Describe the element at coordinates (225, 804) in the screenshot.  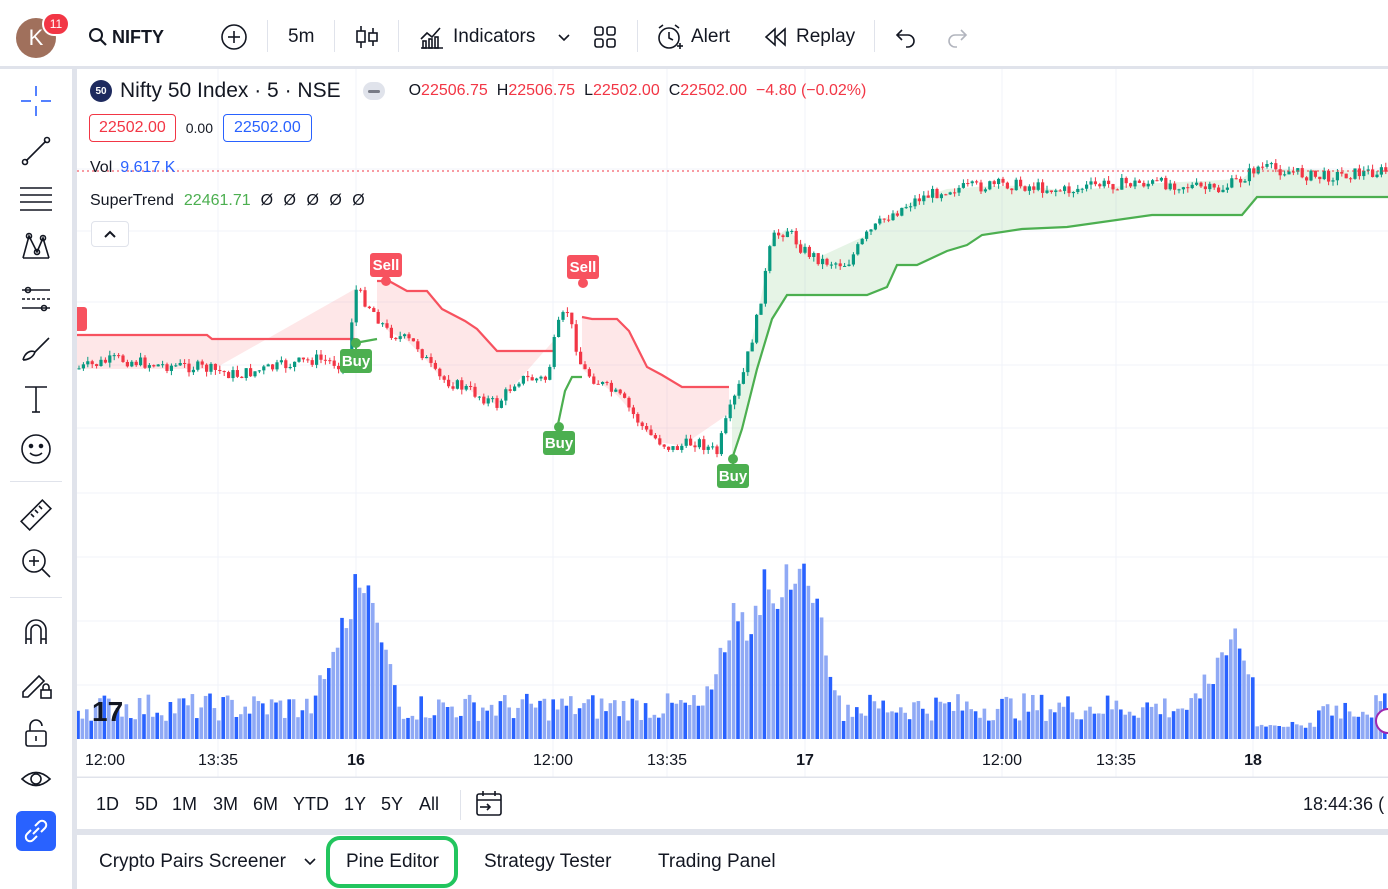
I see `range-3m: 3M` at that location.